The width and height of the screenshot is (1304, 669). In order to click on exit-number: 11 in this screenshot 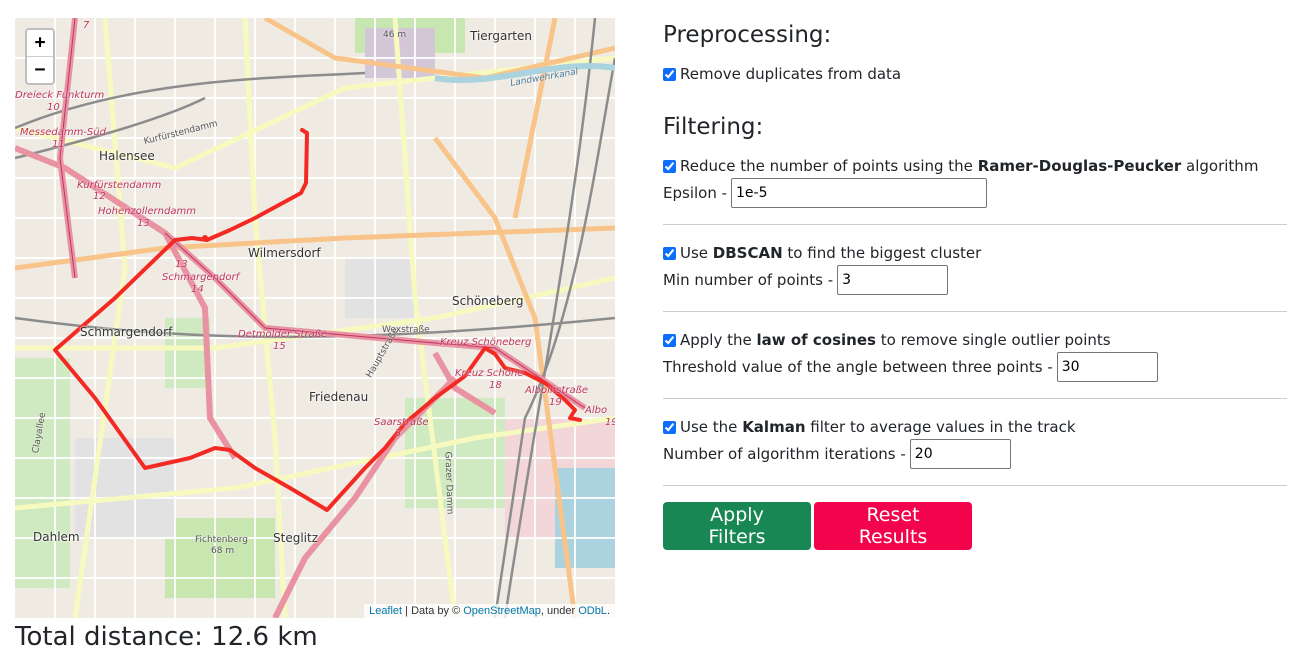, I will do `click(58, 144)`.